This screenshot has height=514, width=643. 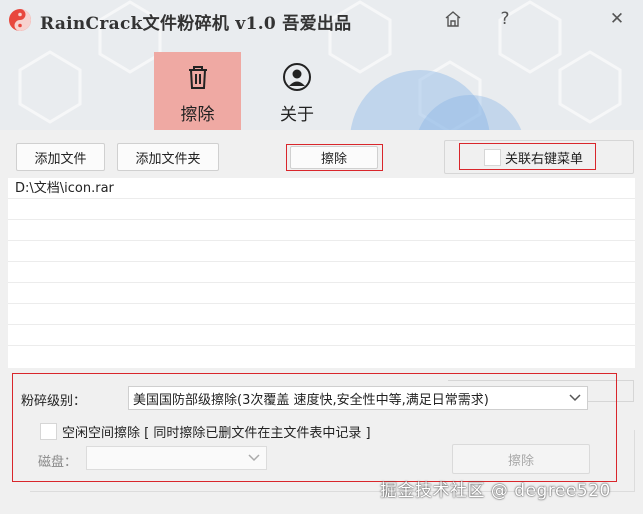 What do you see at coordinates (176, 458) in the screenshot?
I see `disk-select` at bounding box center [176, 458].